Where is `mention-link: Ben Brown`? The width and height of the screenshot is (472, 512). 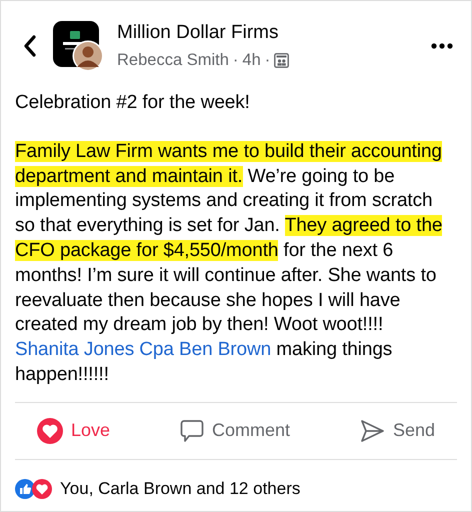 mention-link: Ben Brown is located at coordinates (225, 349).